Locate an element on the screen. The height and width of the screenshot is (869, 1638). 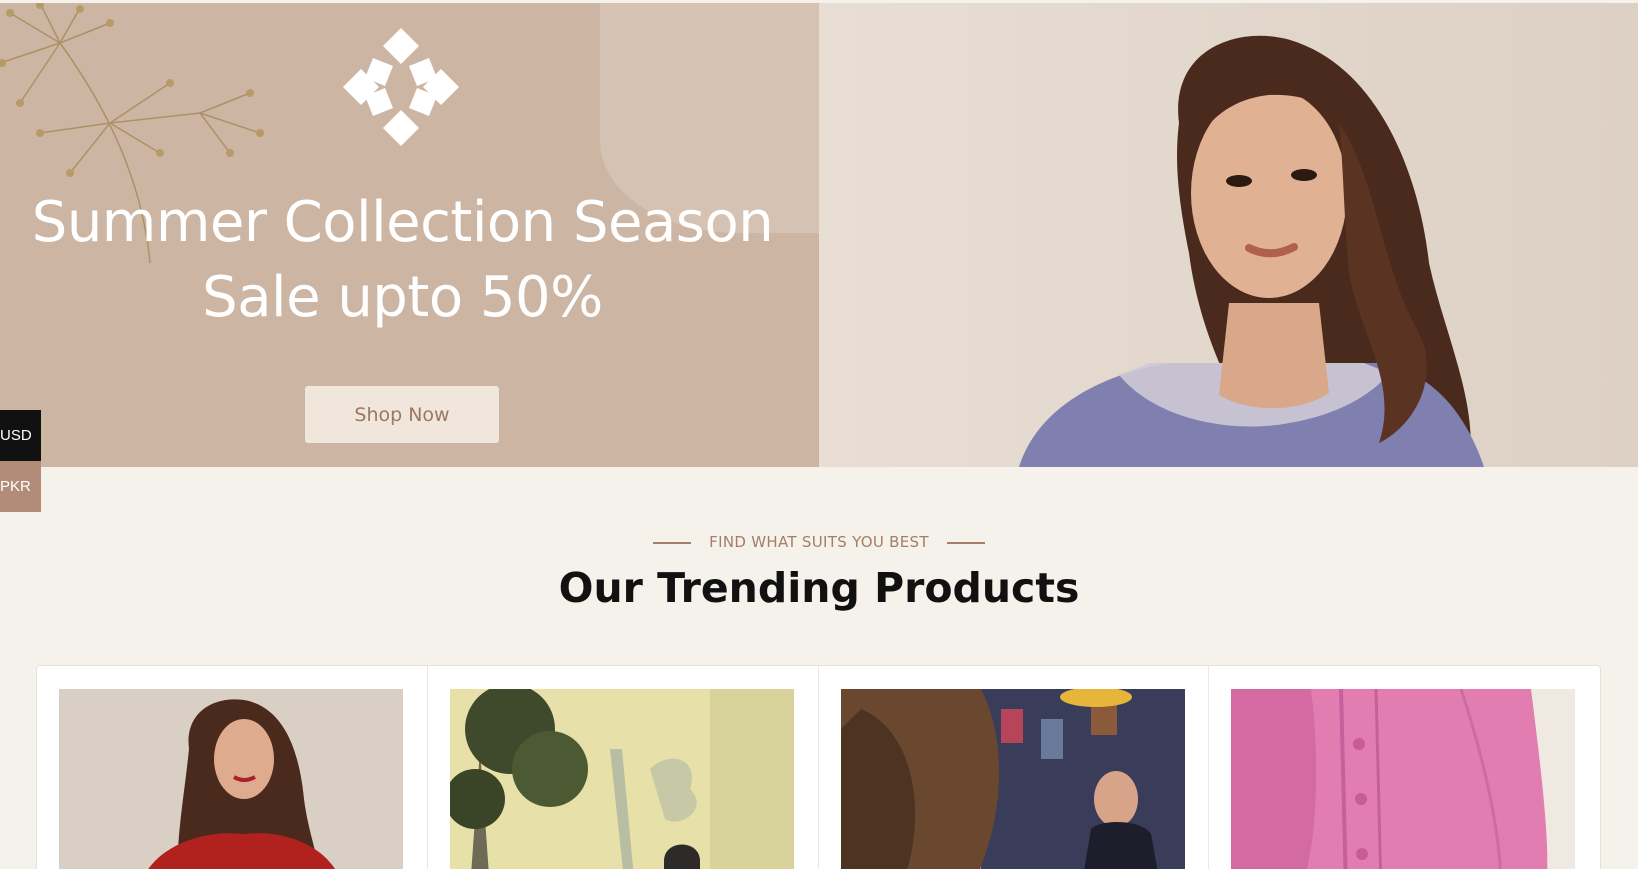
section-title: Our Trending Products is located at coordinates (819, 588).